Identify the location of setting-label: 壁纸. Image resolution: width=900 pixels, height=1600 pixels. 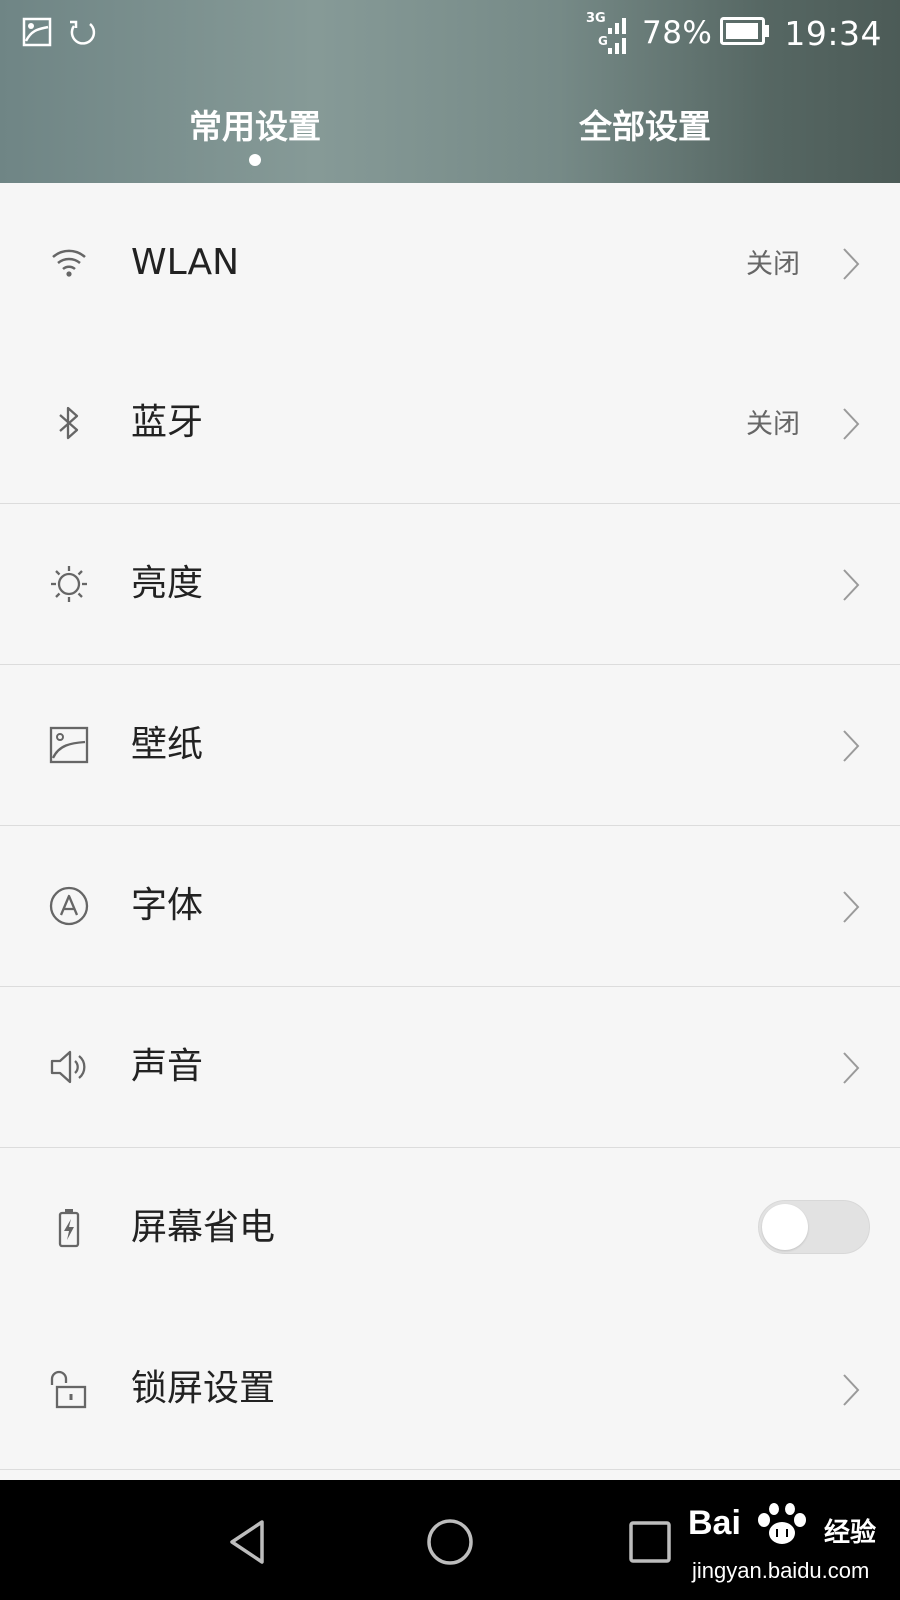
(167, 744).